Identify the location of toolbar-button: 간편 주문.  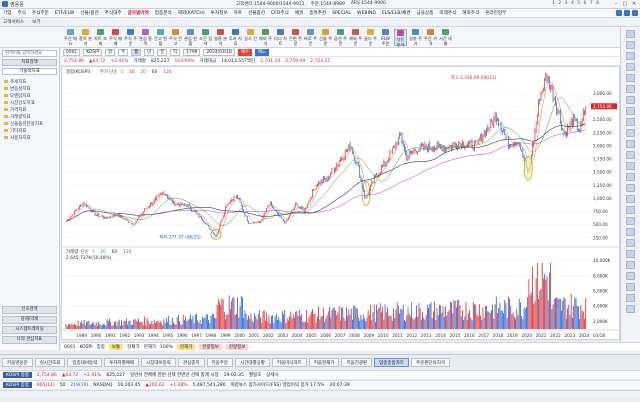
(295, 37).